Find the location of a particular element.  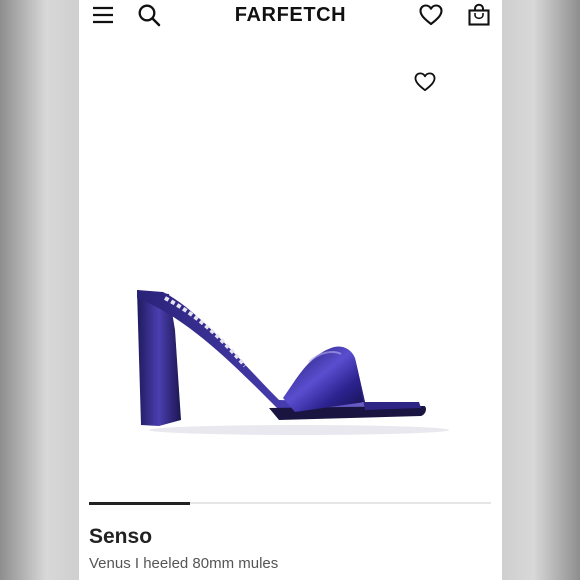

top-navigation-bar: FARFETCH is located at coordinates (290, 15).